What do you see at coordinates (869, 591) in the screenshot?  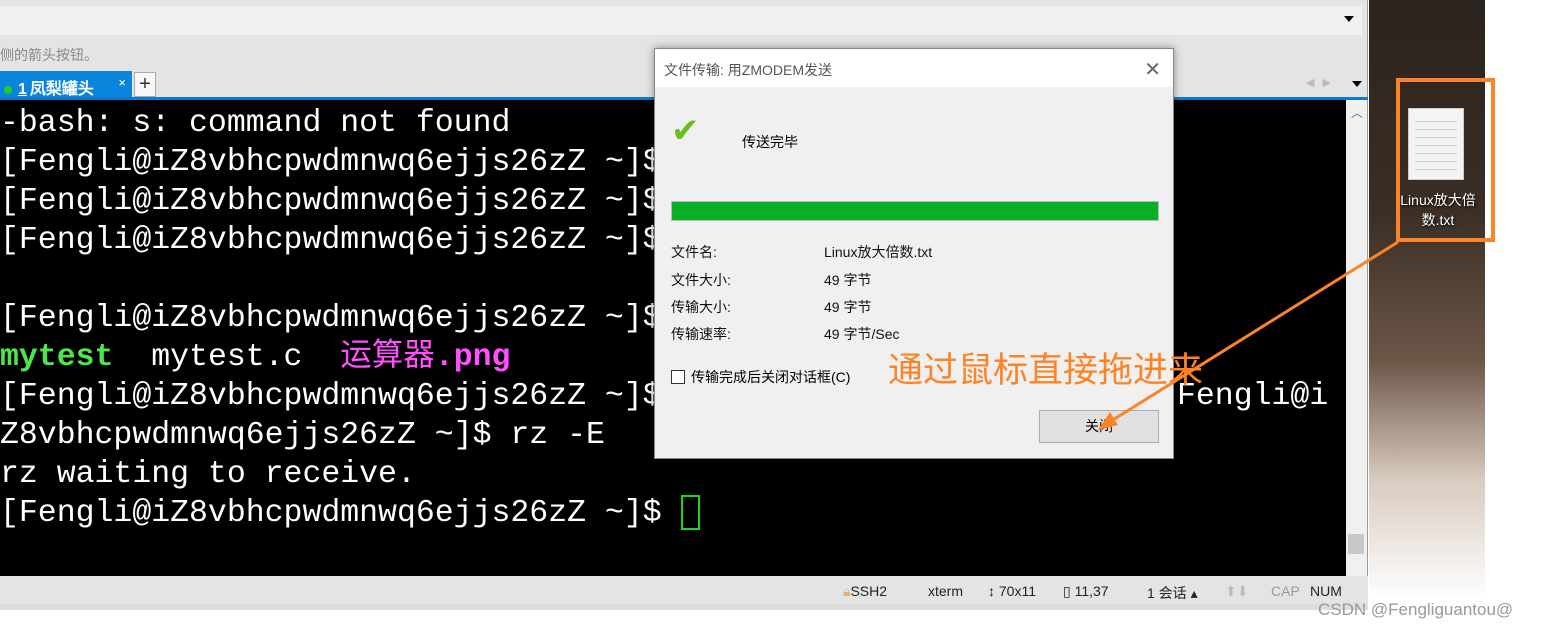 I see `ssh-label: SSH2` at bounding box center [869, 591].